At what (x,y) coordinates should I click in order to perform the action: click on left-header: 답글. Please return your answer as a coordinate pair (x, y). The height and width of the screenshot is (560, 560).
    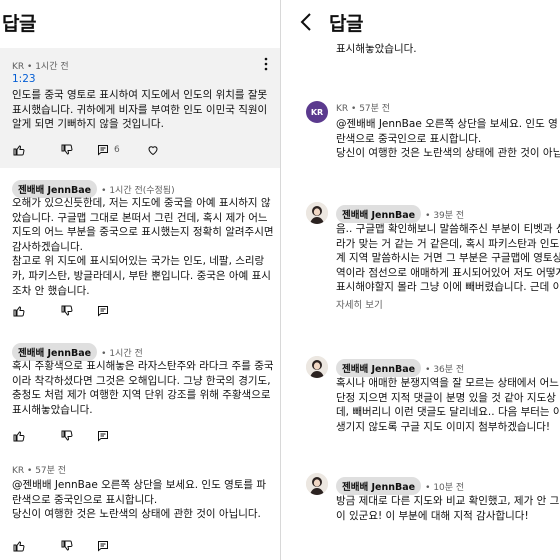
    Looking at the image, I should click on (140, 22).